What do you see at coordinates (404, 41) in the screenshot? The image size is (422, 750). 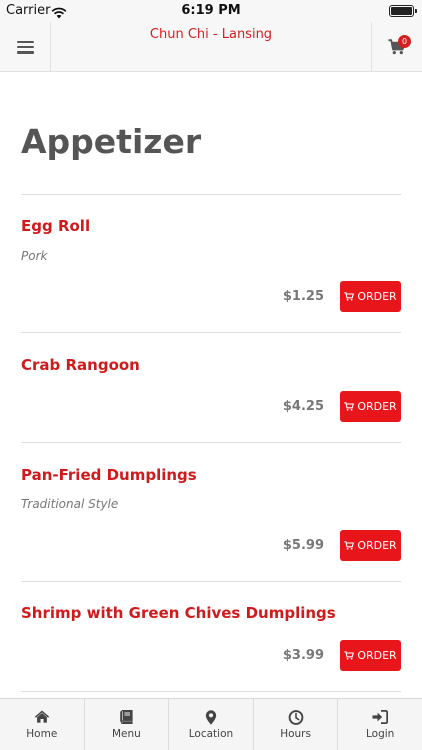 I see `cart-count-badge: 0` at bounding box center [404, 41].